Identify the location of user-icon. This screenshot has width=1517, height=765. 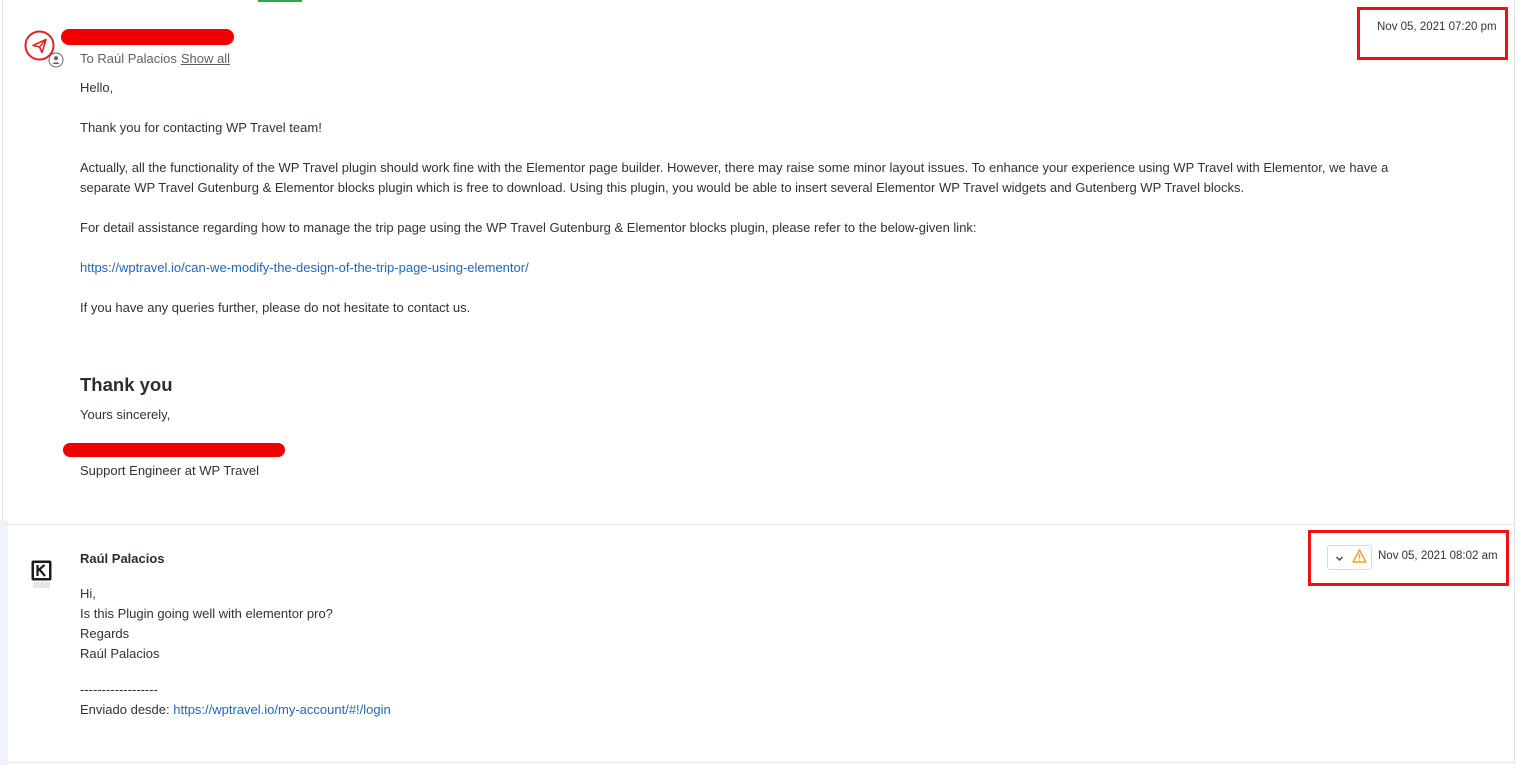
(56, 60).